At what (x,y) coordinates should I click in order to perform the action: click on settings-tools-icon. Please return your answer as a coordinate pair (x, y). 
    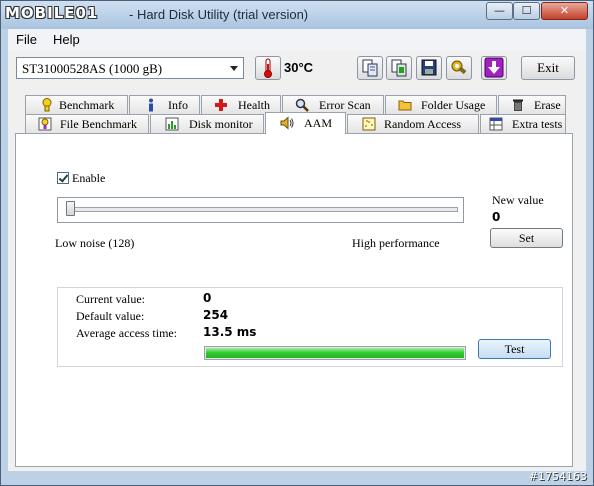
    Looking at the image, I should click on (459, 67).